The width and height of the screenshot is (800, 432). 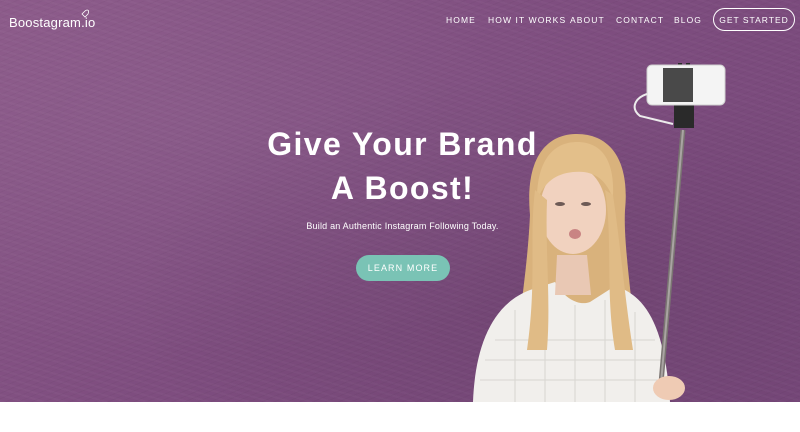 I want to click on nav-item-how-it-works: HOW IT WORKS, so click(x=527, y=20).